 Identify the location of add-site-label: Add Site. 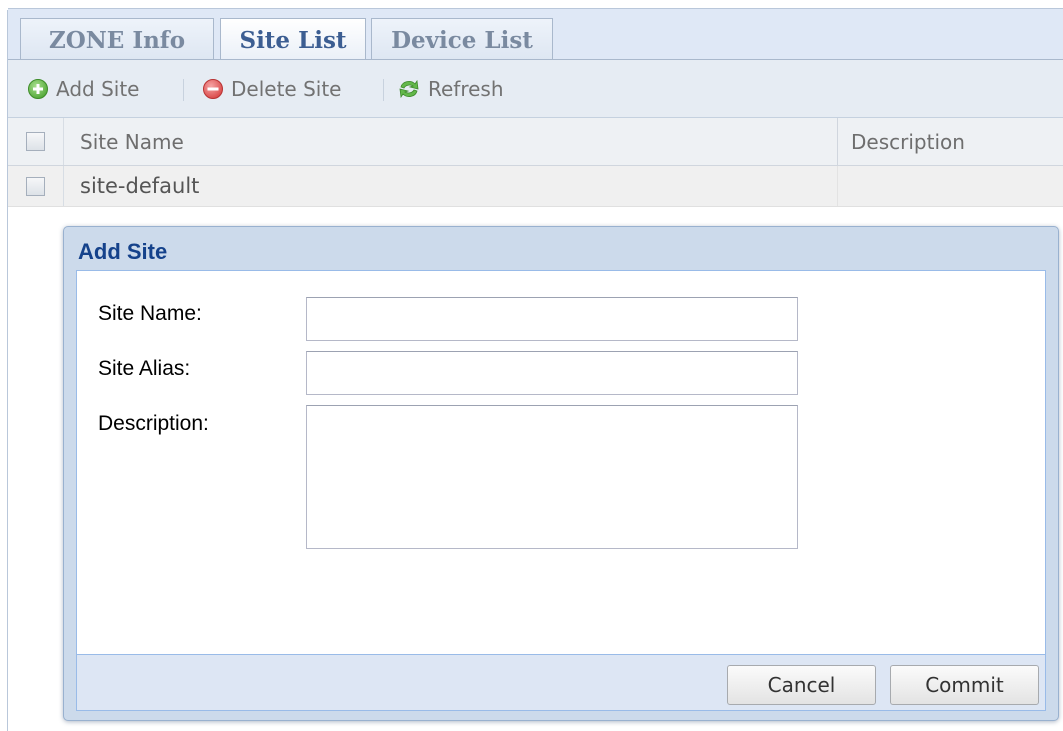
(98, 89).